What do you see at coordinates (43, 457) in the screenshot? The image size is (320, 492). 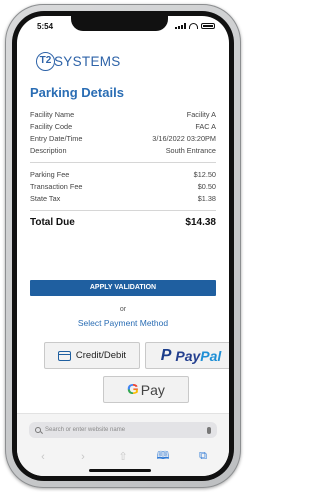 I see `back-icon: ‹` at bounding box center [43, 457].